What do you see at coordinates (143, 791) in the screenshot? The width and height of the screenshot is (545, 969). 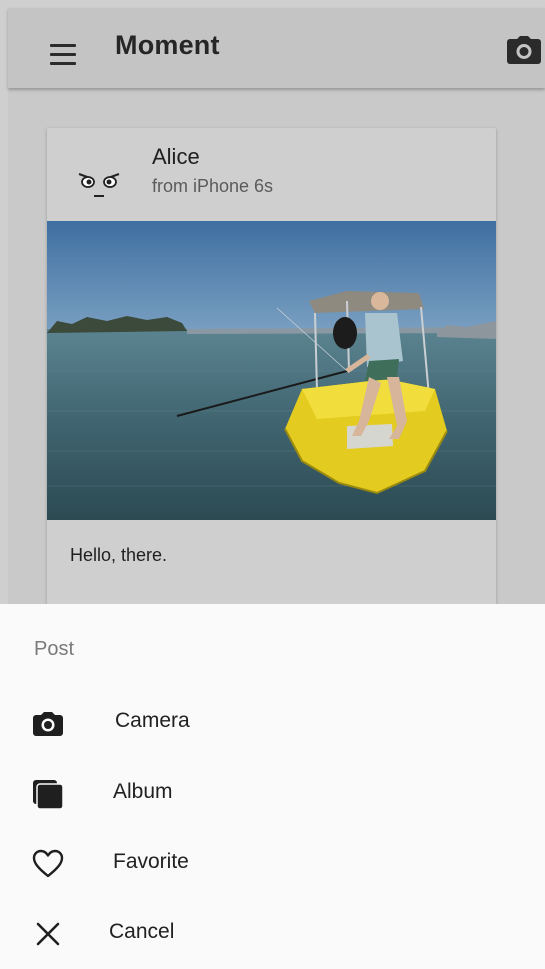 I see `sheet-item-label: Album` at bounding box center [143, 791].